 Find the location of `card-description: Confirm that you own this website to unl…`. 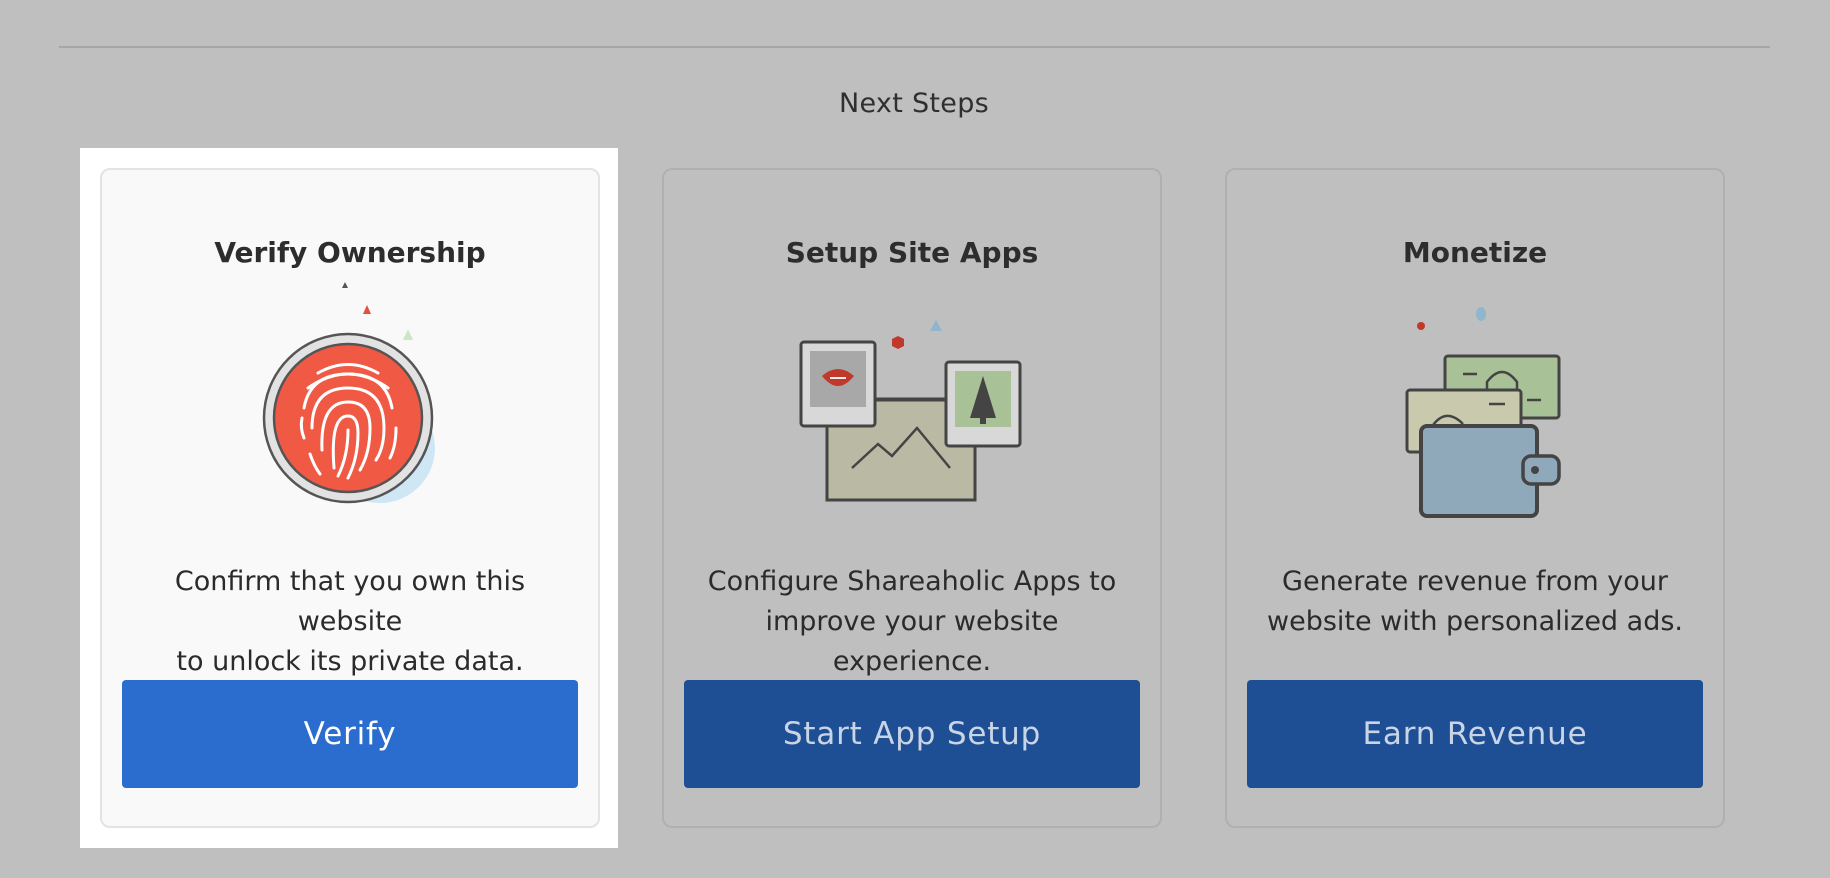

card-description: Confirm that you own this website to unl… is located at coordinates (350, 621).